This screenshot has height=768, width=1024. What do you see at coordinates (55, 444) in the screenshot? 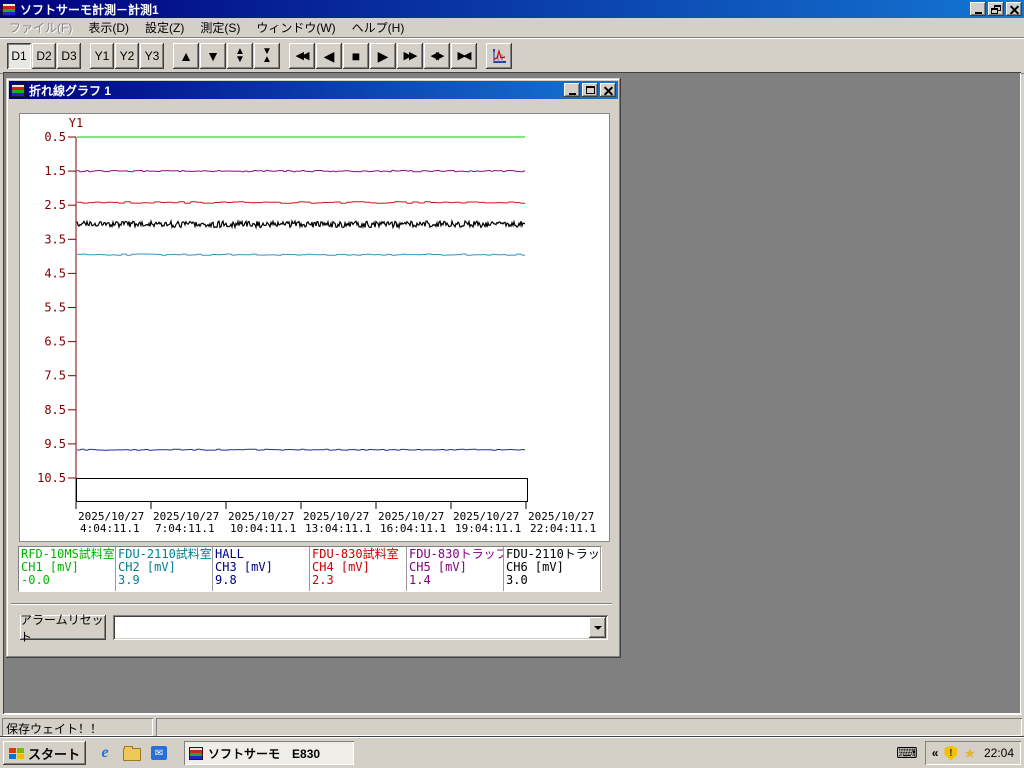
I see `svg-text: 9.5` at bounding box center [55, 444].